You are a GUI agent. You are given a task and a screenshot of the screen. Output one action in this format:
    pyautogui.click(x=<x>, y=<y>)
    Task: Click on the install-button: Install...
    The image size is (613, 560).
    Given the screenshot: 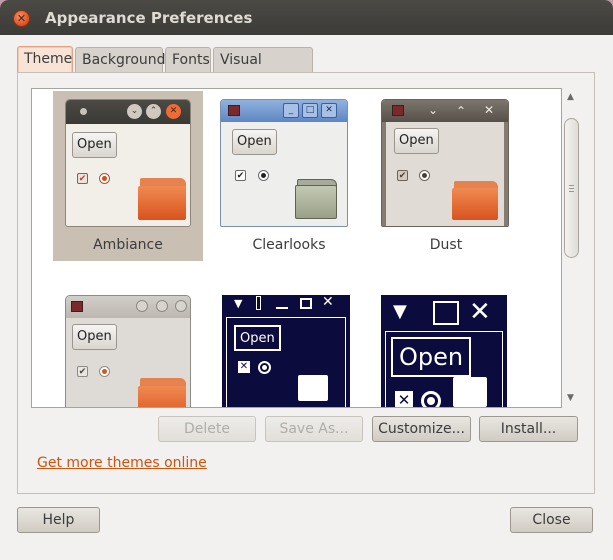 What is the action you would take?
    pyautogui.click(x=528, y=429)
    